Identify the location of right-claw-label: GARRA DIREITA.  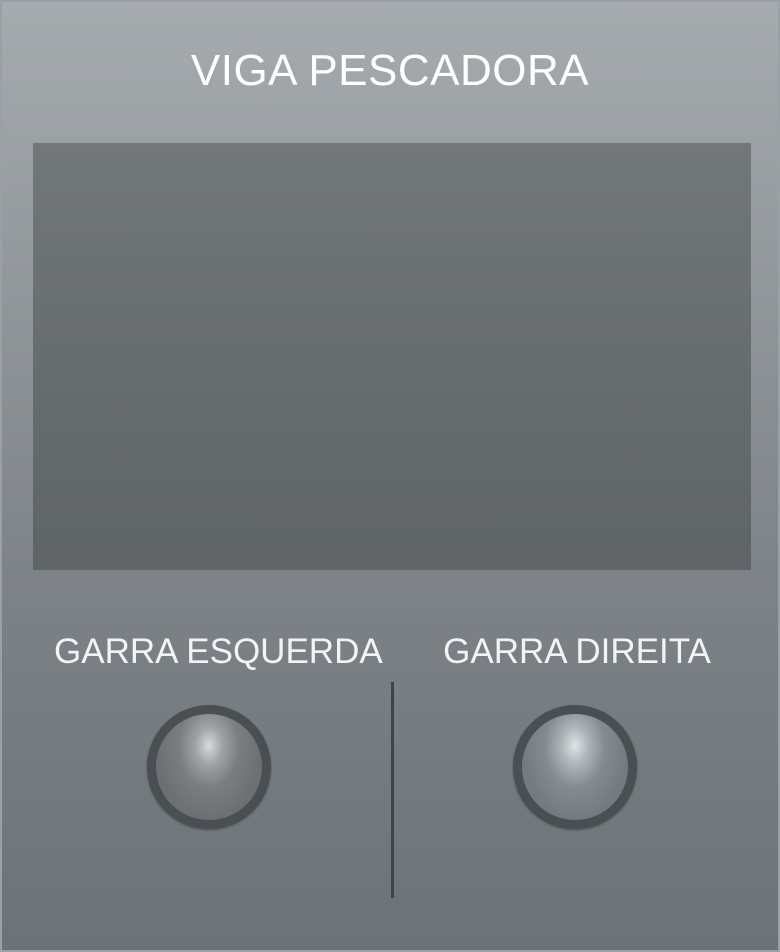
(577, 651).